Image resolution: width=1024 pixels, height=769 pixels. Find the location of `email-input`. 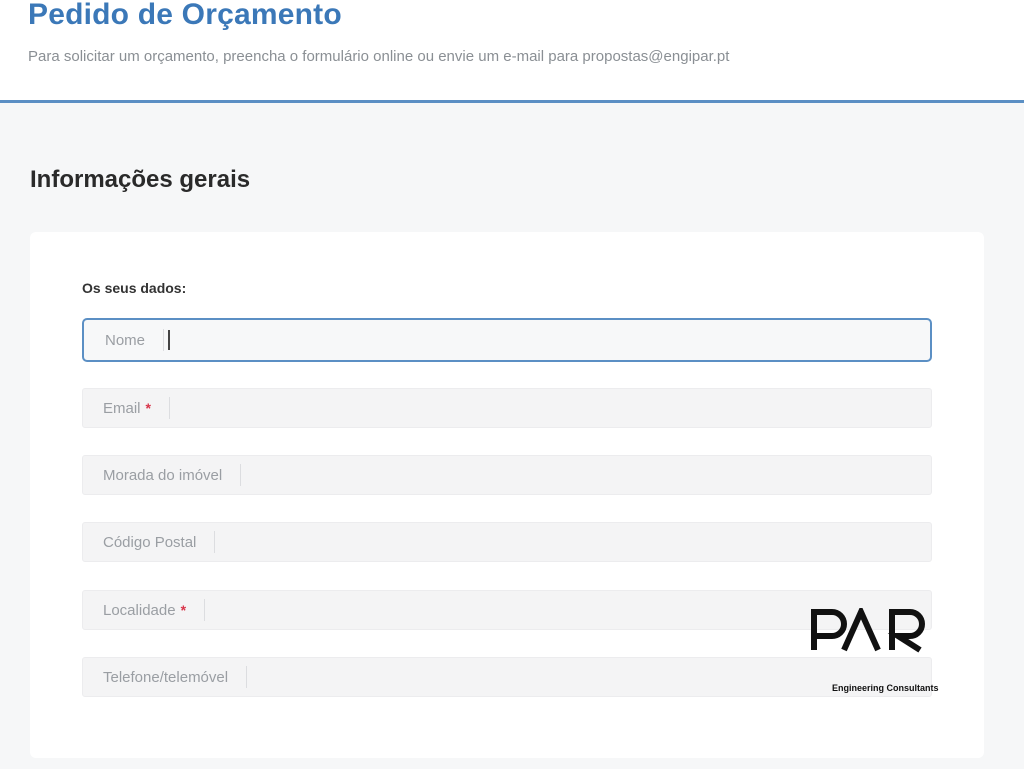

email-input is located at coordinates (550, 408).